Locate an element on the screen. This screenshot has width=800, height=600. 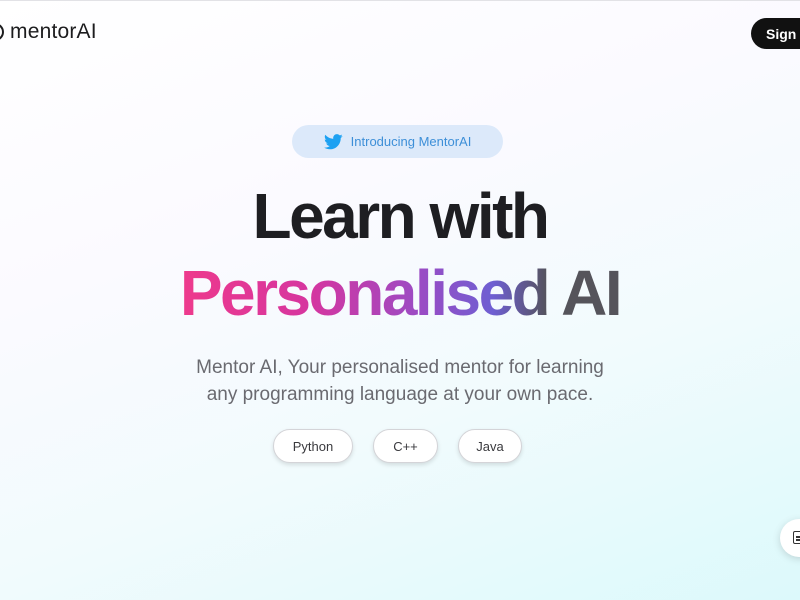
headline-line-1: Learn with is located at coordinates (401, 216).